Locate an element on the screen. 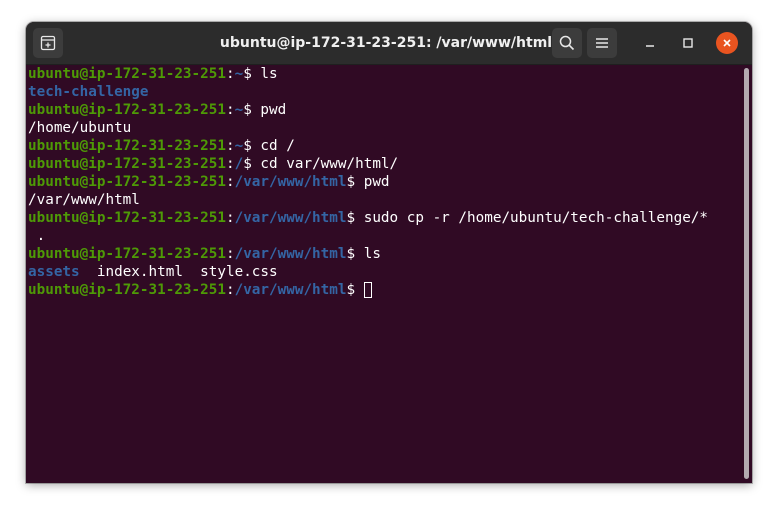 This screenshot has width=777, height=509. output-text: /var/www/html is located at coordinates (84, 200).